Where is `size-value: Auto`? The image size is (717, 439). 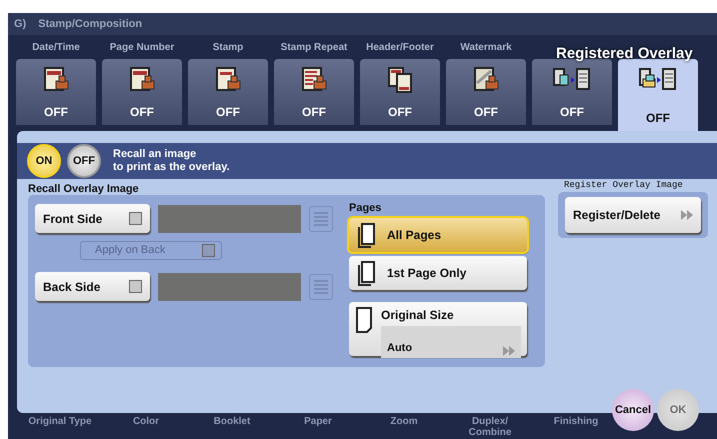 size-value: Auto is located at coordinates (399, 348).